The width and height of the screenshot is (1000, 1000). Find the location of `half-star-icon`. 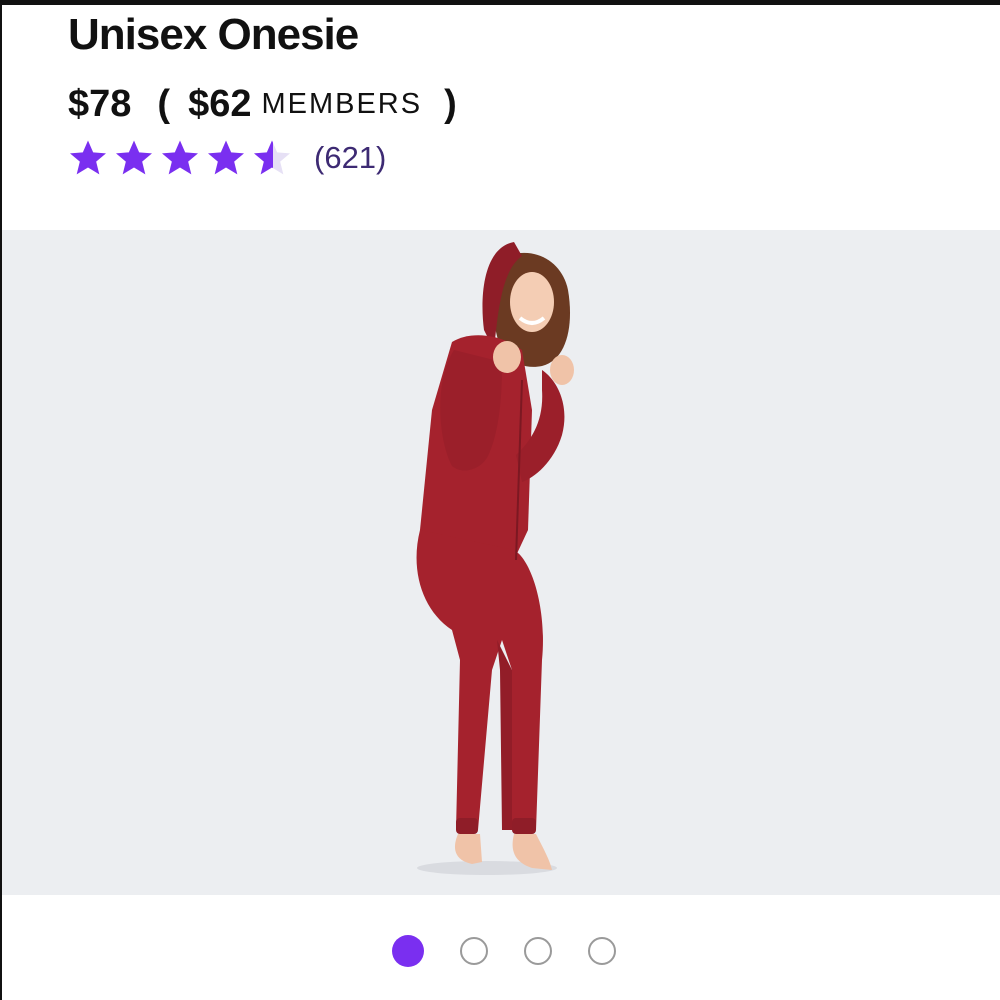

half-star-icon is located at coordinates (272, 157).